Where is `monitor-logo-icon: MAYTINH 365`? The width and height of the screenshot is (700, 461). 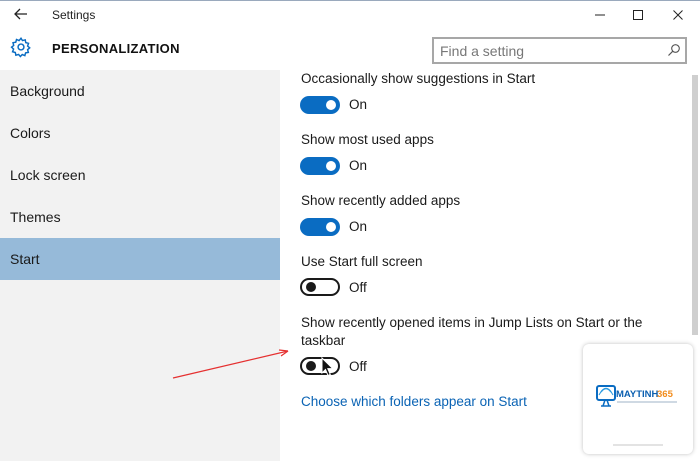
monitor-logo-icon: MAYTINH 365 is located at coordinates (636, 415).